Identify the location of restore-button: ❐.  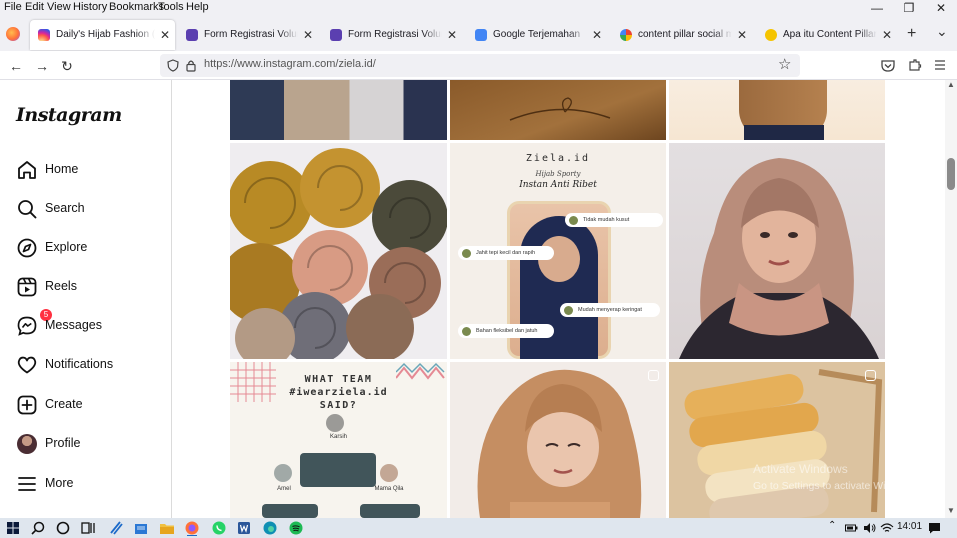
(909, 9).